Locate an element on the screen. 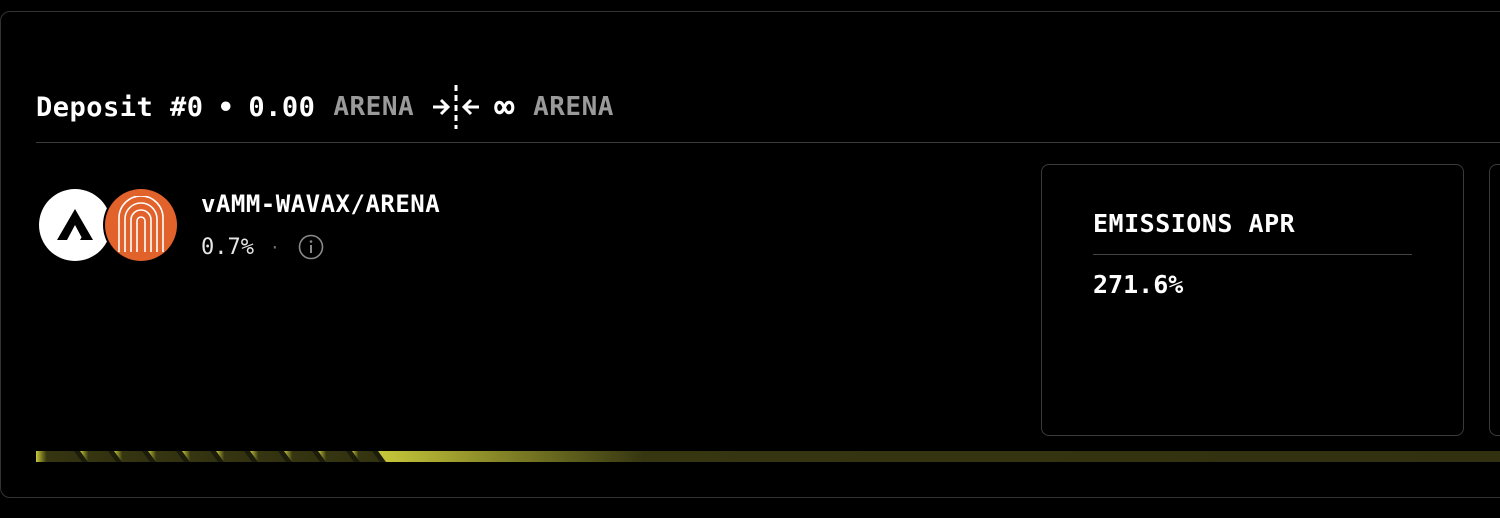 This screenshot has width=1500, height=518. range-arrows-icon is located at coordinates (456, 107).